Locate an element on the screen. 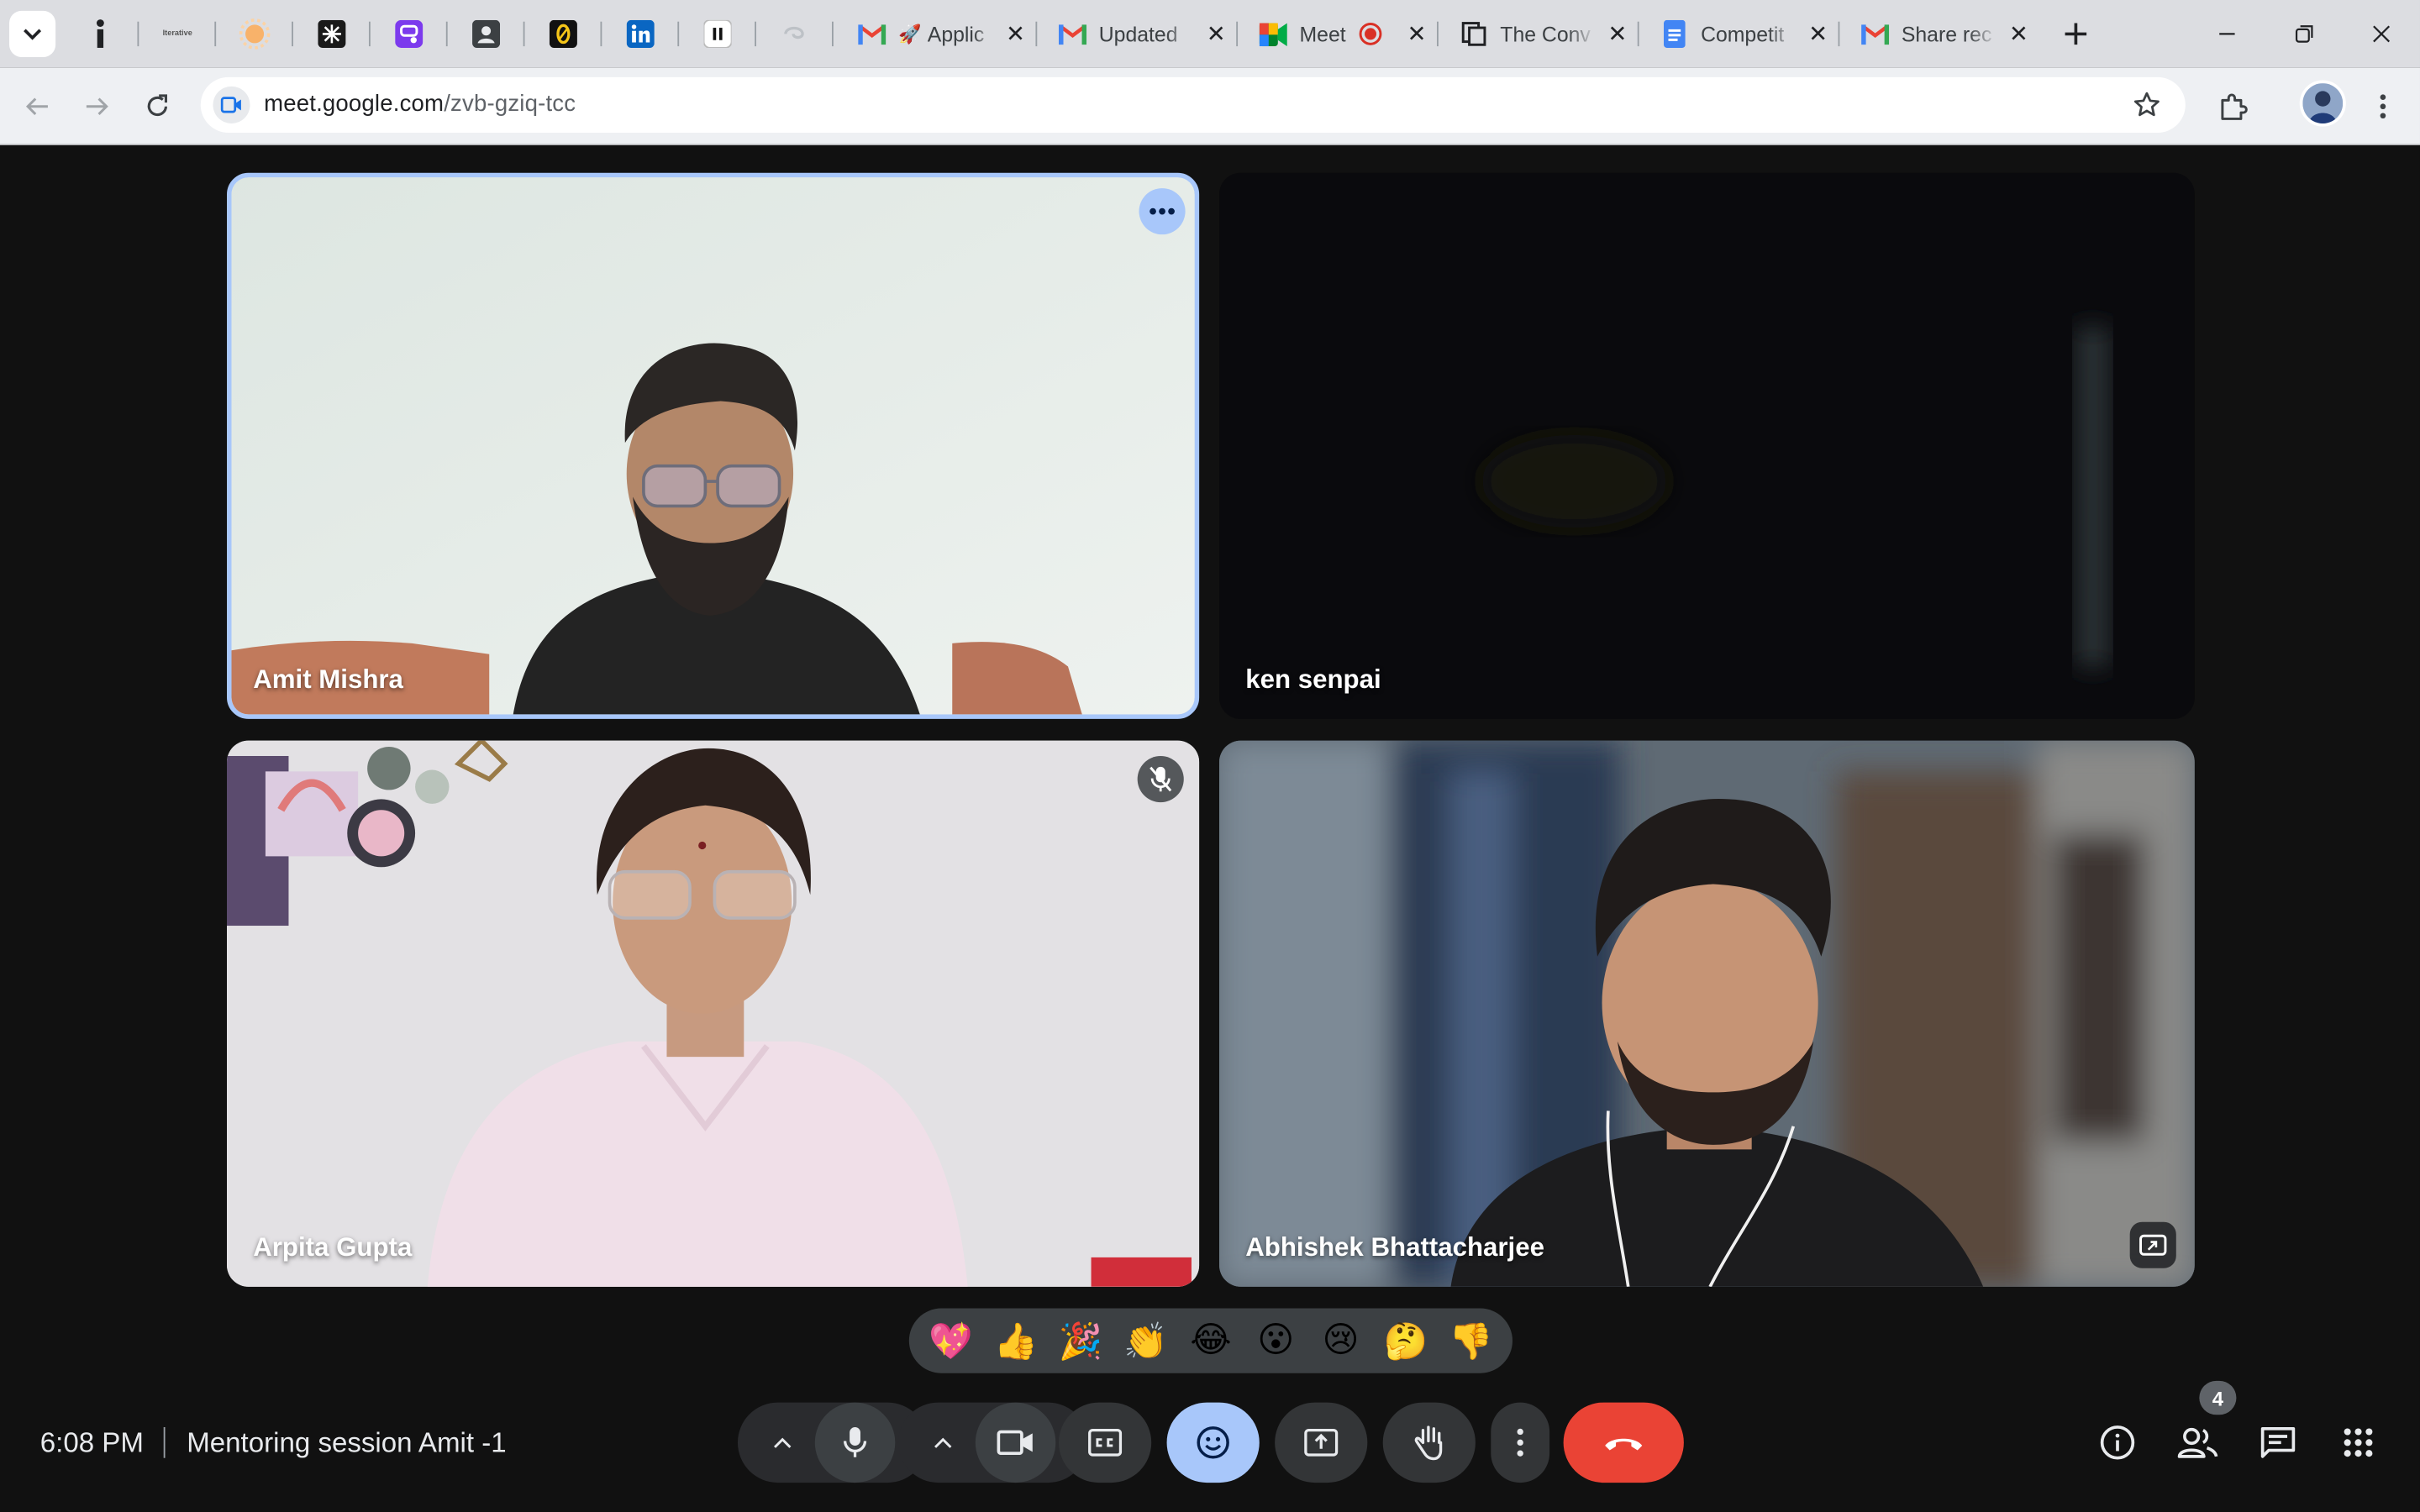 The width and height of the screenshot is (2420, 1512). video-options-button is located at coordinates (942, 1443).